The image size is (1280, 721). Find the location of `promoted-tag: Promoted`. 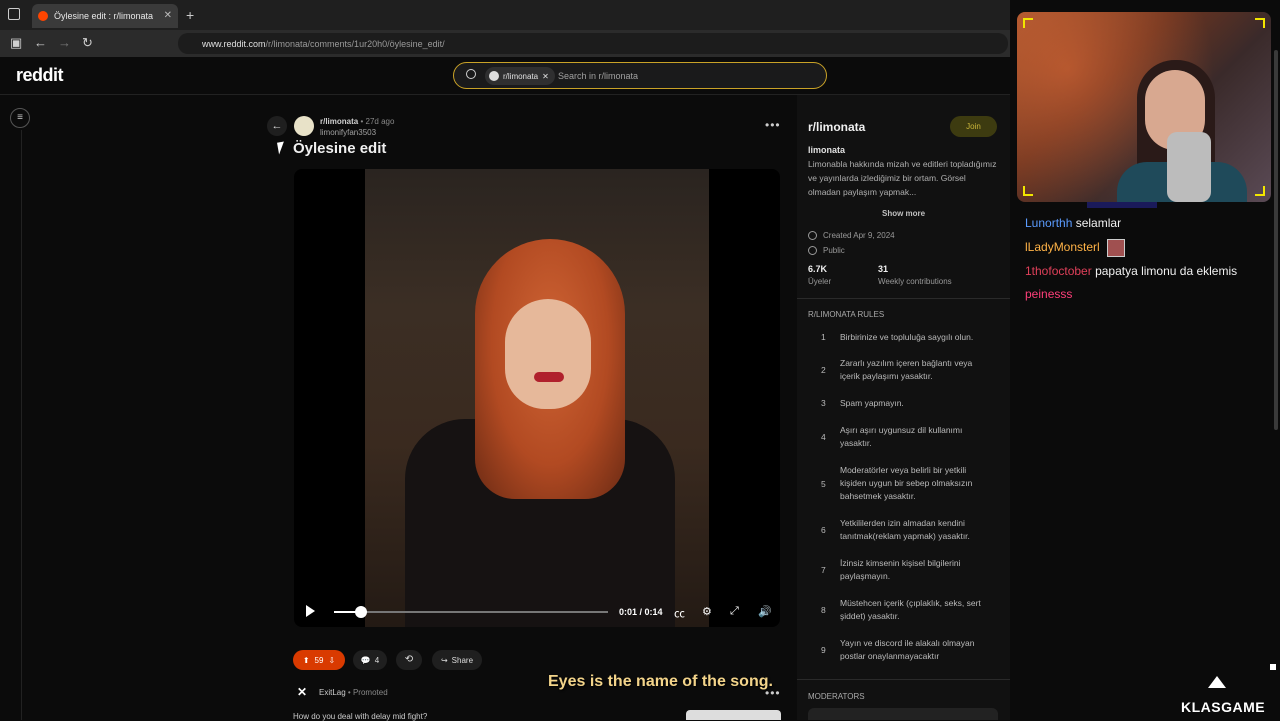

promoted-tag: Promoted is located at coordinates (370, 692).